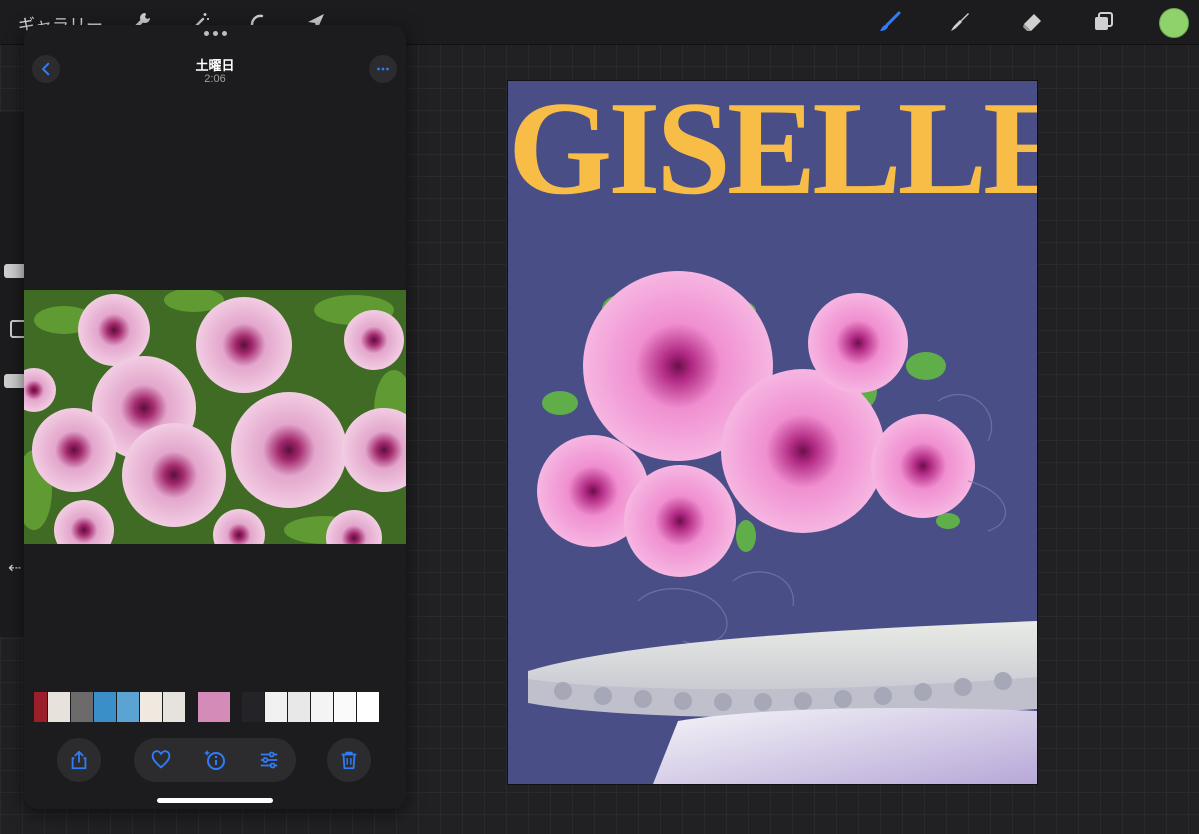 The image size is (1199, 834). I want to click on share-icon, so click(79, 760).